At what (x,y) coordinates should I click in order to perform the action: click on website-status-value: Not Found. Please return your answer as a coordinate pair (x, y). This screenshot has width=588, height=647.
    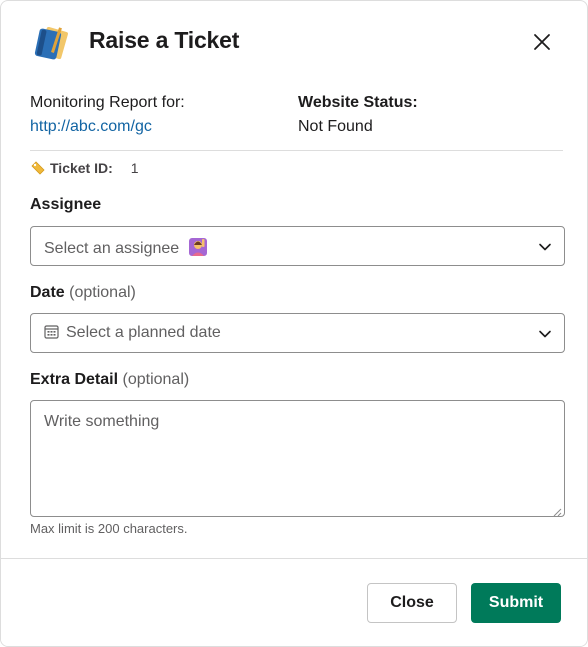
    Looking at the image, I should click on (335, 126).